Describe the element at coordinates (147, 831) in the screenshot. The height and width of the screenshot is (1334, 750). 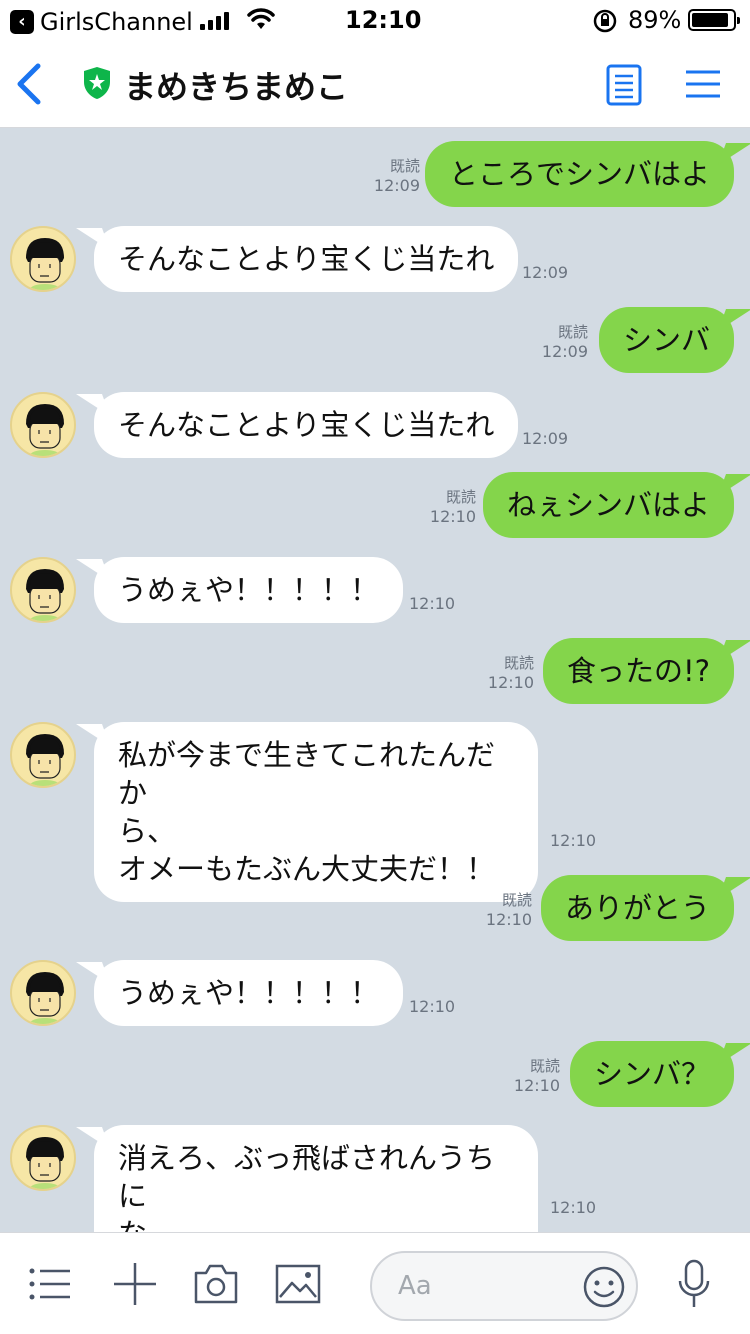
I see `message-text-line: ら、` at that location.